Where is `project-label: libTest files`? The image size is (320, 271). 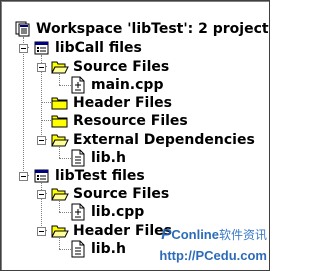
project-label: libTest files is located at coordinates (100, 176).